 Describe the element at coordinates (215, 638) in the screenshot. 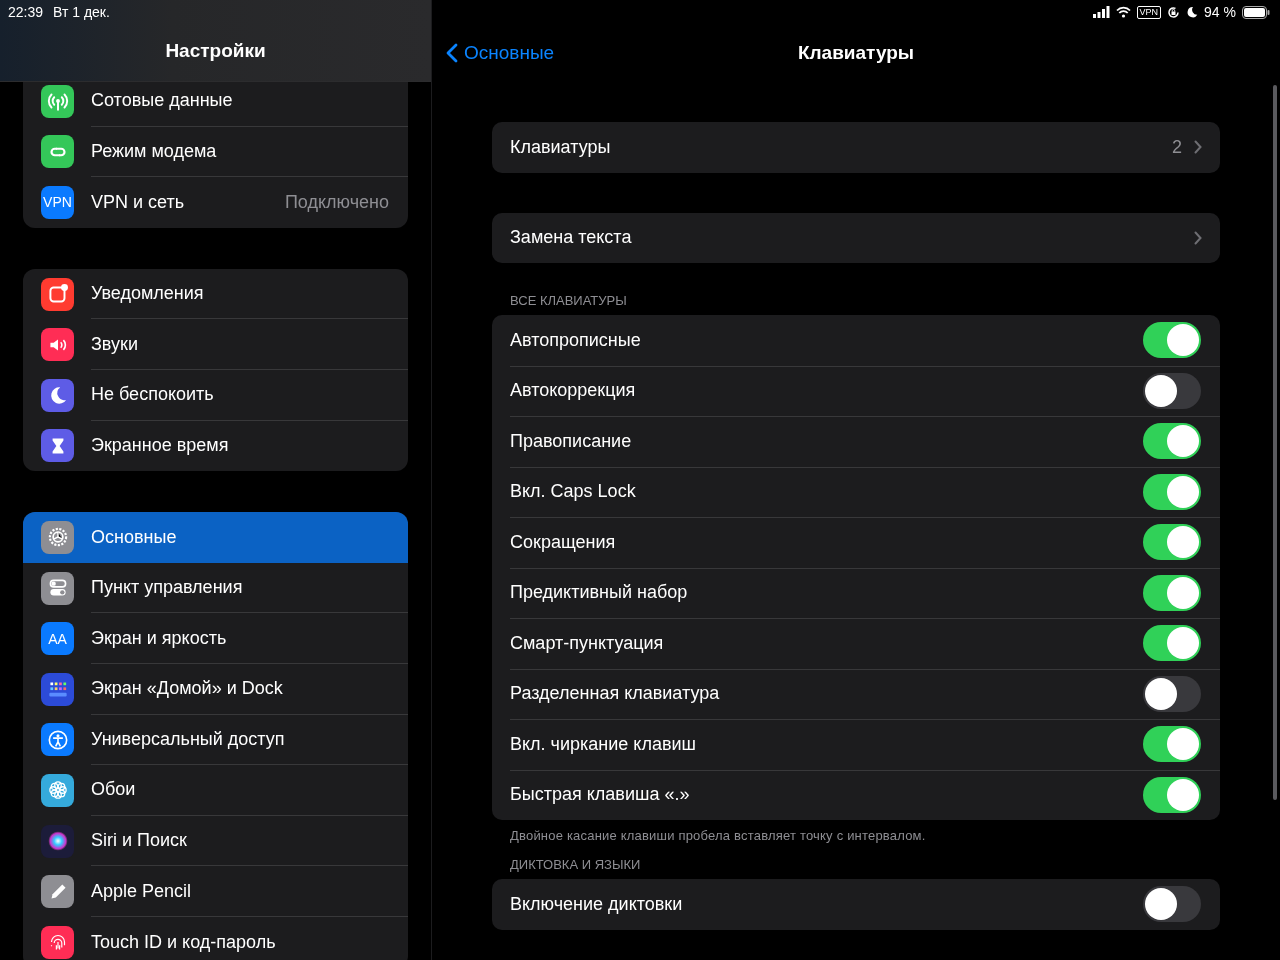

I see `sidebar-item: AA Экран и яркость` at that location.